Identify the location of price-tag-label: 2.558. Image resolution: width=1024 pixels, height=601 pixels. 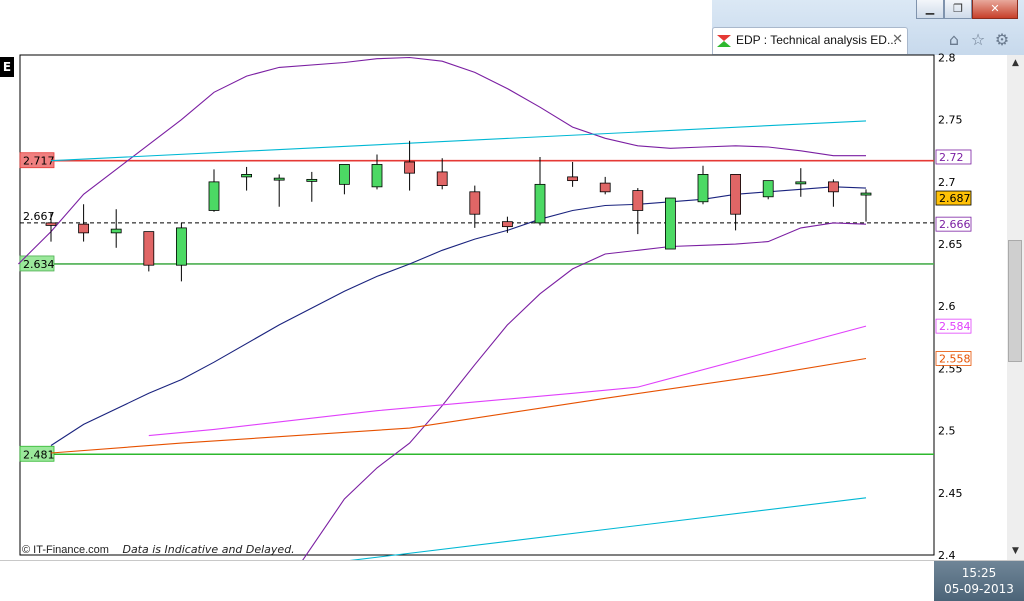
(955, 358).